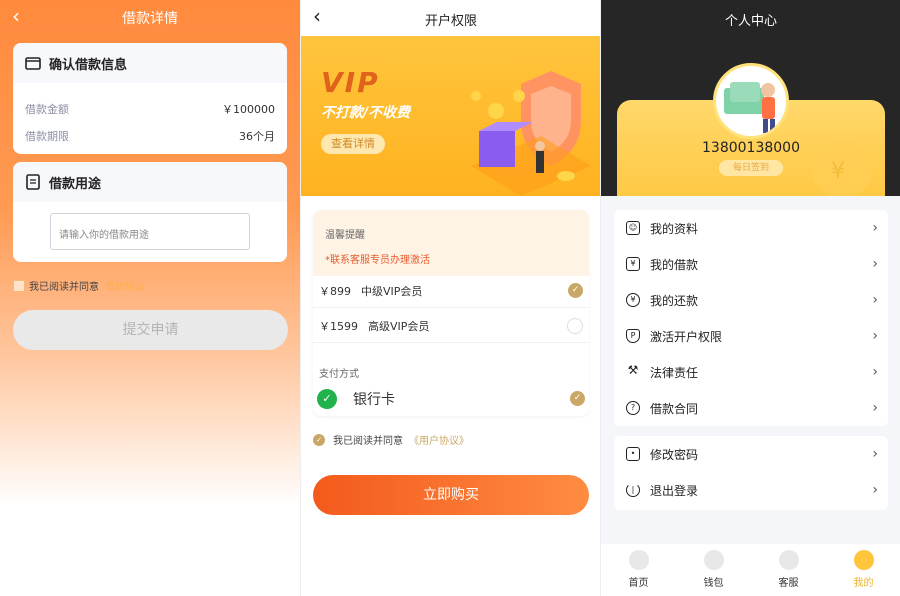 The height and width of the screenshot is (596, 900). I want to click on user-icon: ☺, so click(633, 228).